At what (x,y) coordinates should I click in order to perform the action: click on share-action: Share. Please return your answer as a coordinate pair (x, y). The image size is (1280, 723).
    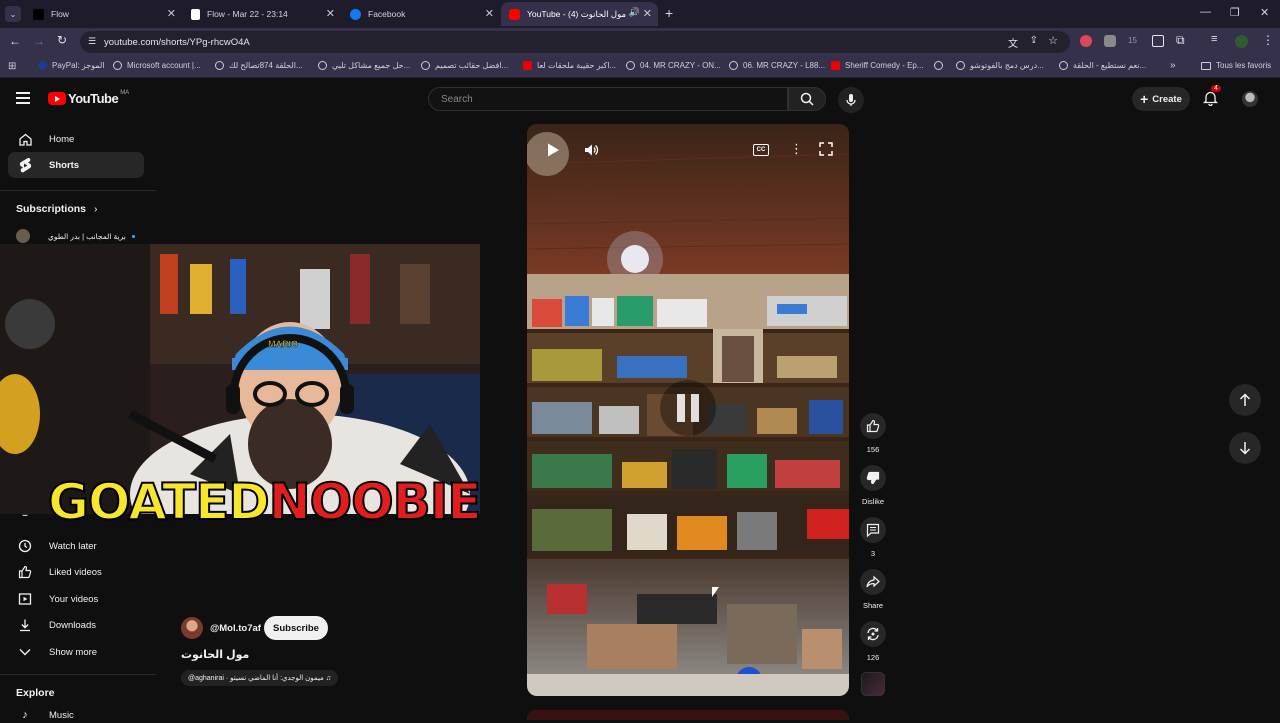
    Looking at the image, I should click on (873, 589).